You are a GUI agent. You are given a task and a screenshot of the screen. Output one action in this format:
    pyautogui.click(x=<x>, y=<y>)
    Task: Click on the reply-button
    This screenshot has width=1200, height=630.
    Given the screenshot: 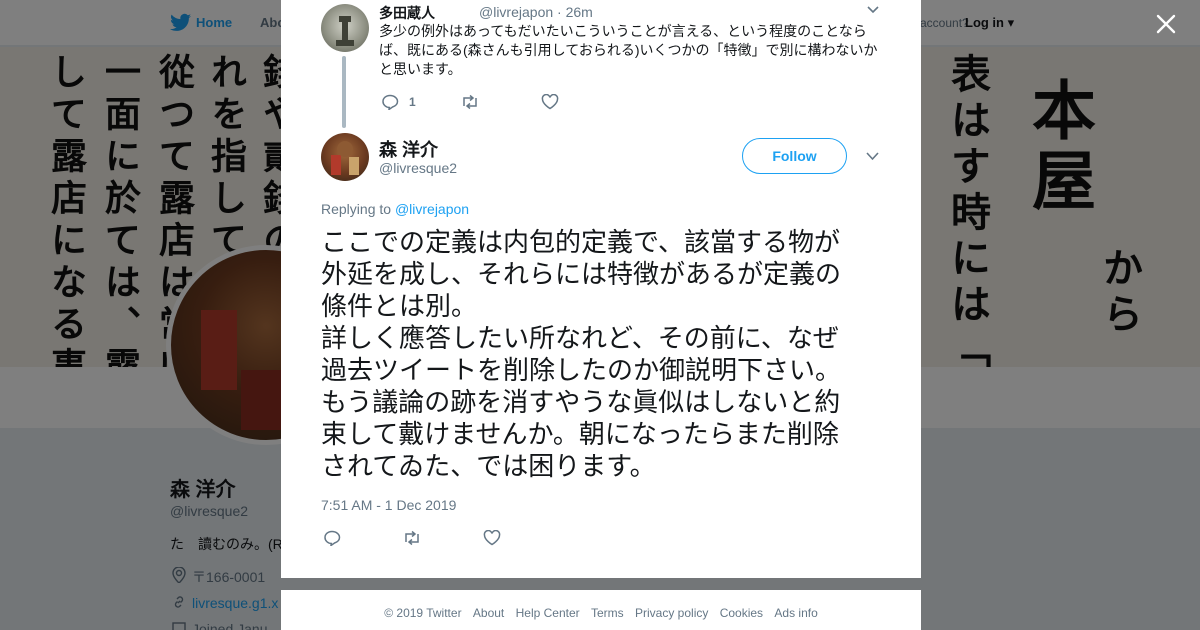 What is the action you would take?
    pyautogui.click(x=332, y=538)
    